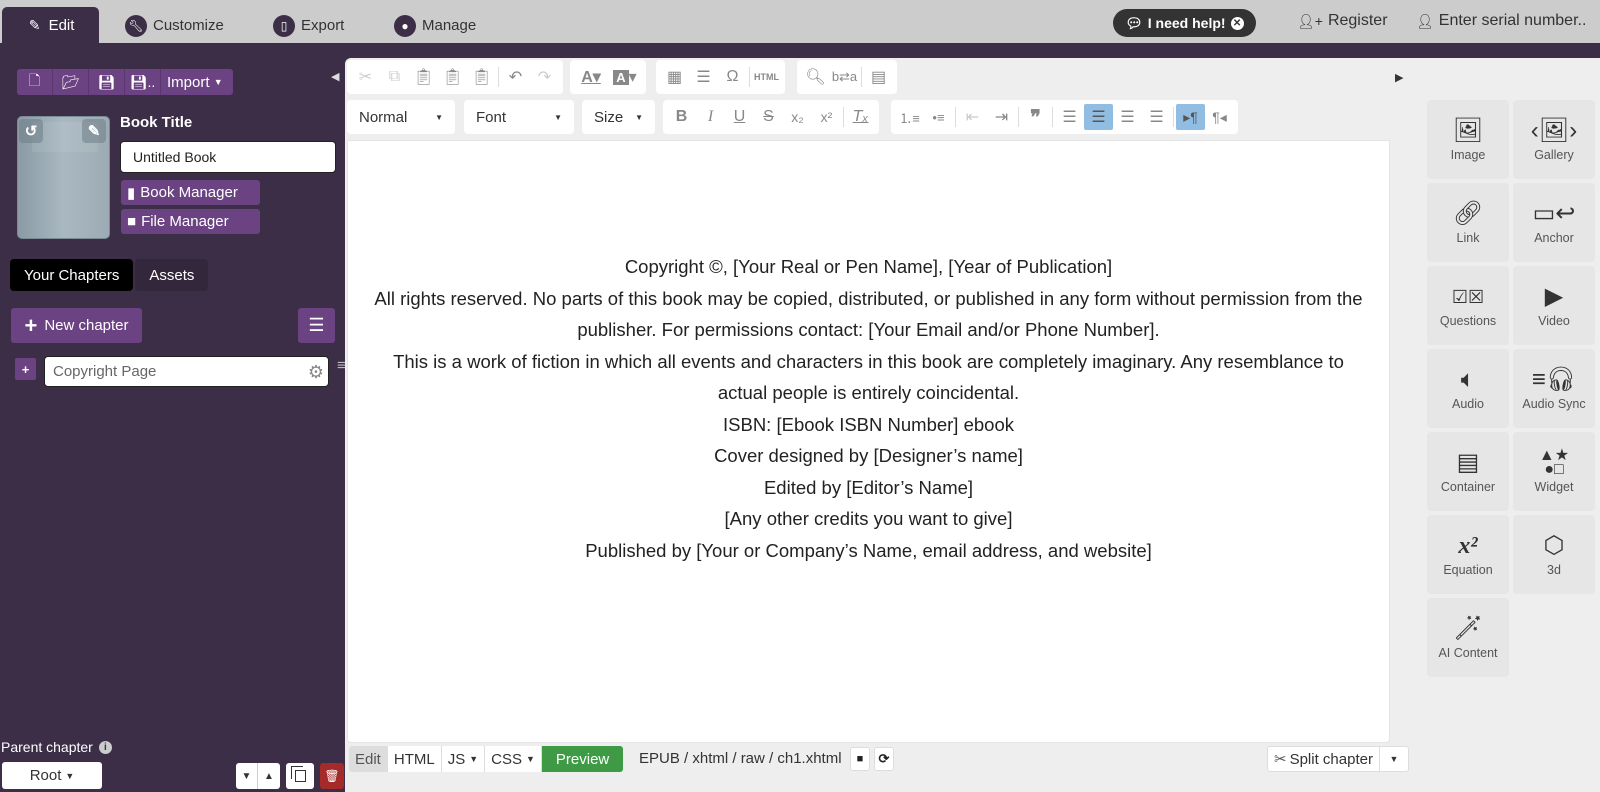 The width and height of the screenshot is (1600, 792). What do you see at coordinates (860, 759) in the screenshot?
I see `open-folder-button: ■` at bounding box center [860, 759].